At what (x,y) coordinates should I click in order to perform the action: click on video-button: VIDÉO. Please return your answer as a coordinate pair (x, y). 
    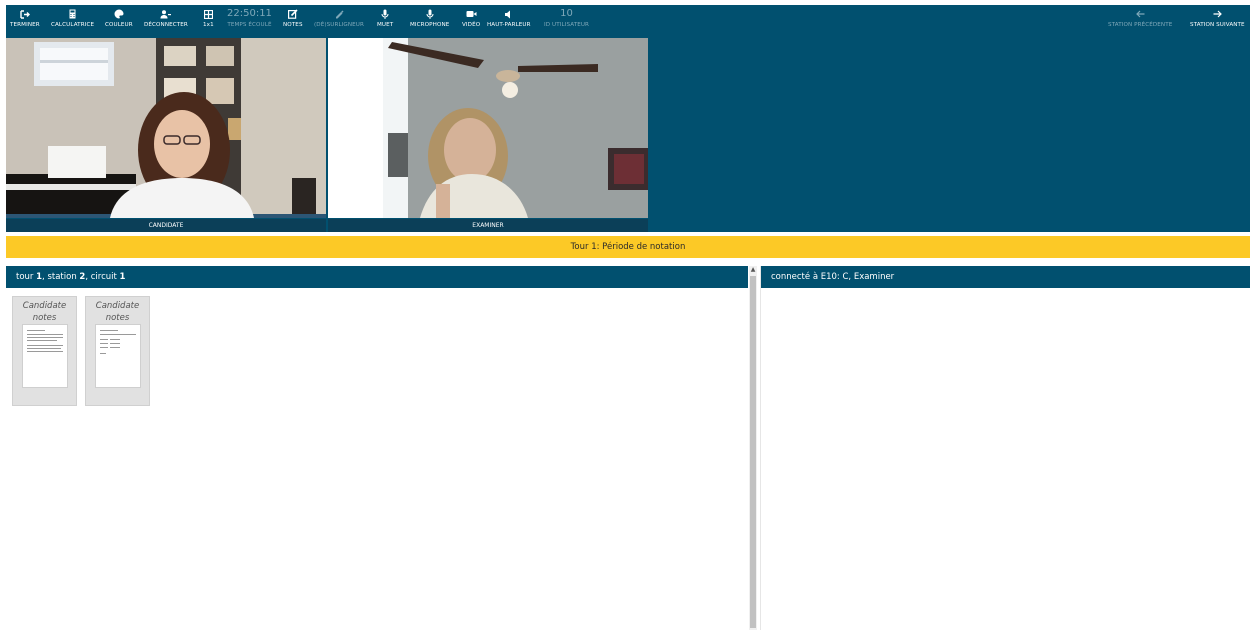
    Looking at the image, I should click on (471, 18).